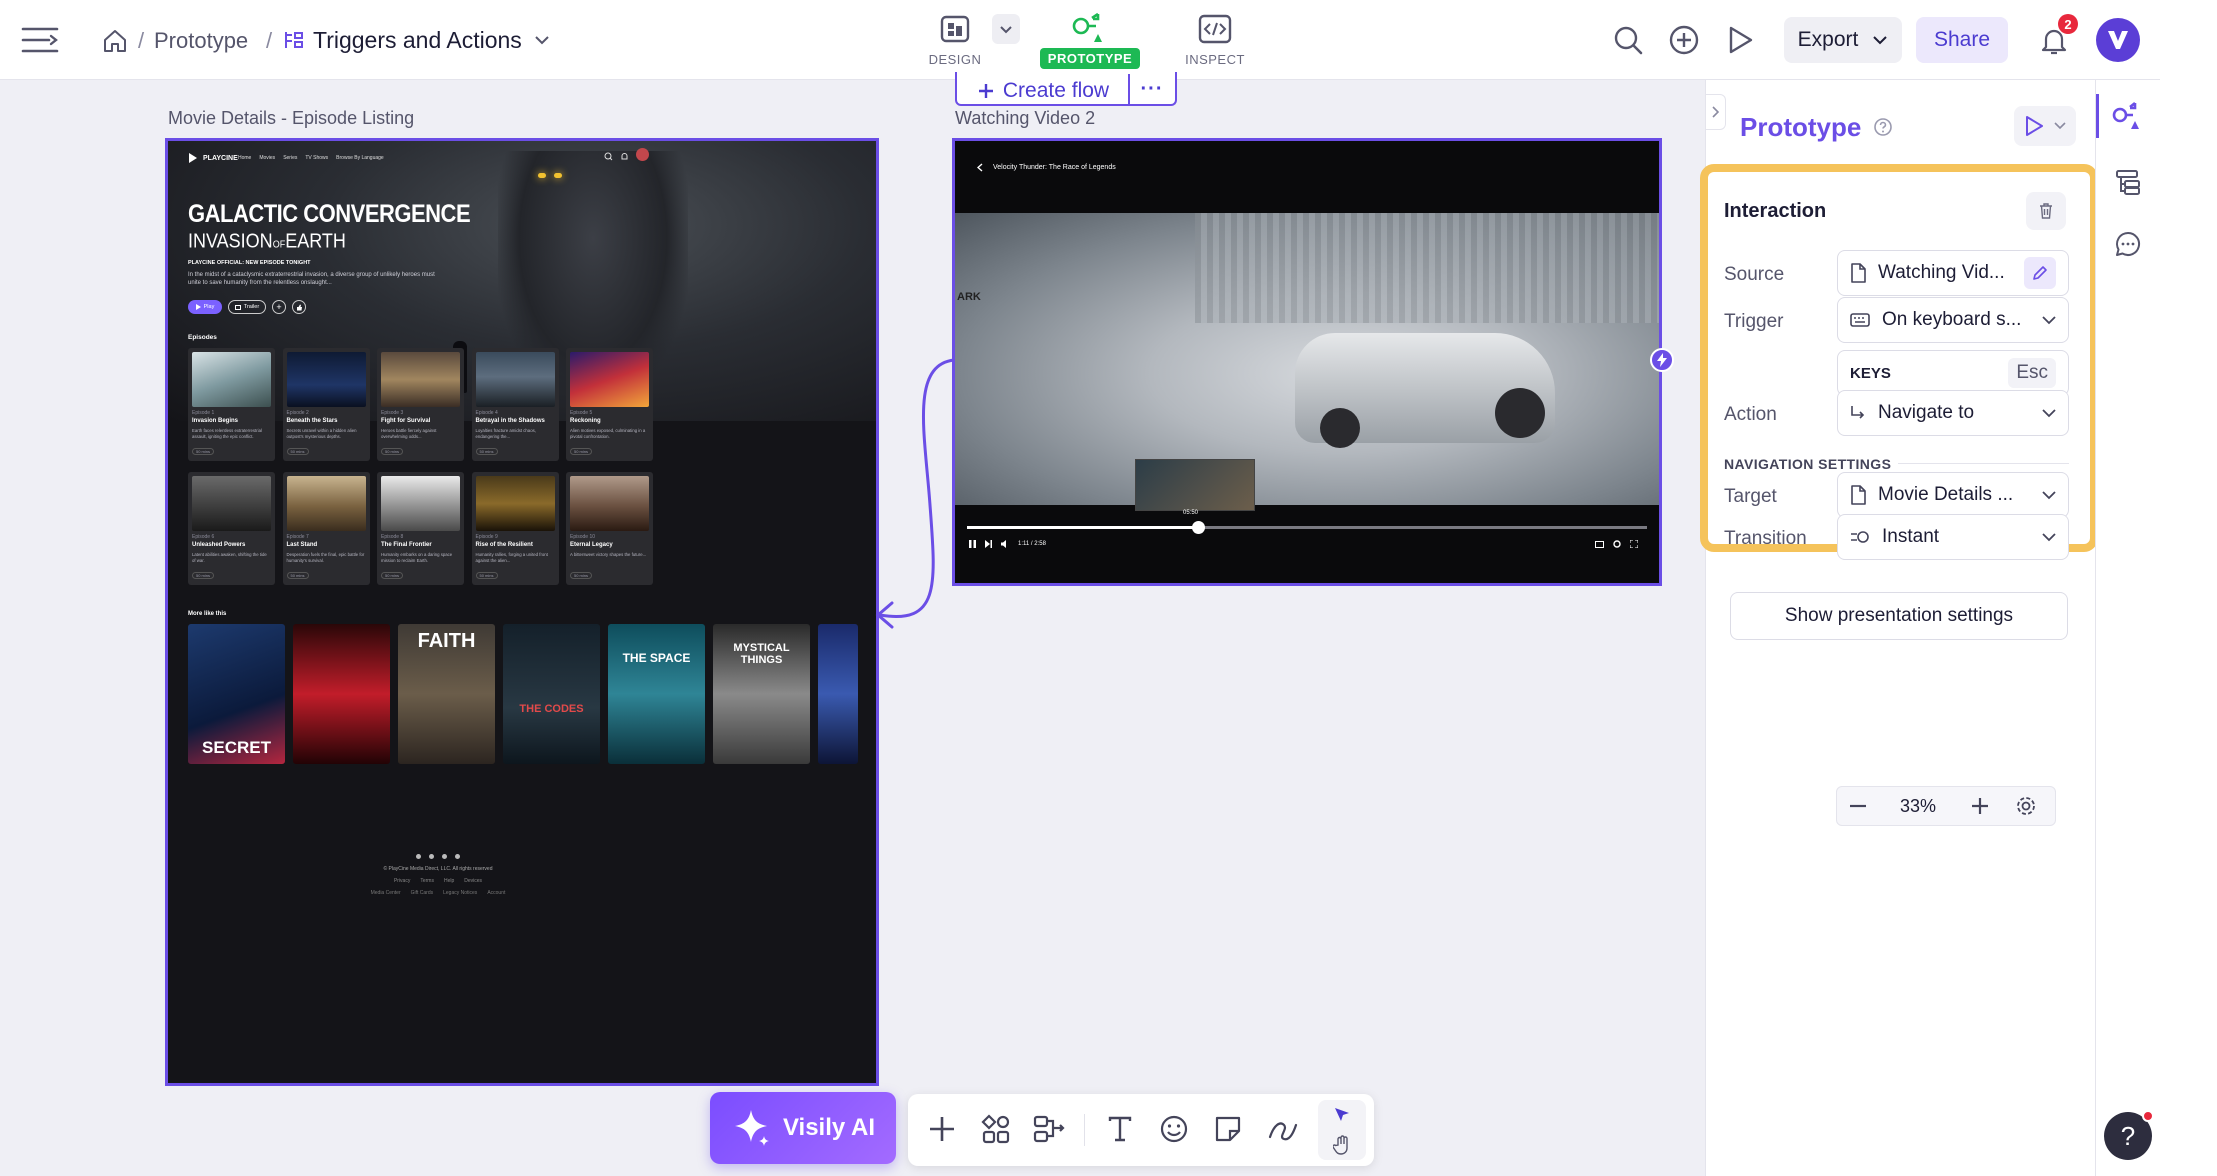  What do you see at coordinates (115, 41) in the screenshot?
I see `home-icon` at bounding box center [115, 41].